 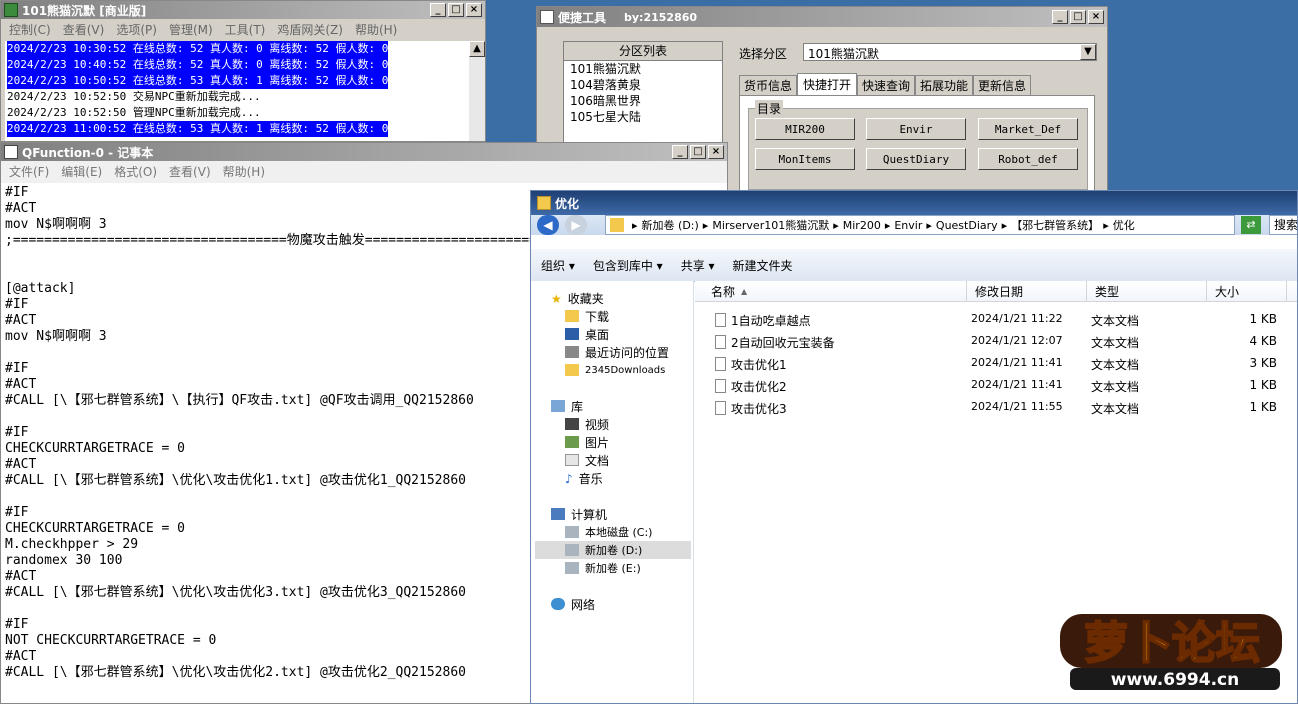 I want to click on partition-item: 101熊猫沉默, so click(x=643, y=69).